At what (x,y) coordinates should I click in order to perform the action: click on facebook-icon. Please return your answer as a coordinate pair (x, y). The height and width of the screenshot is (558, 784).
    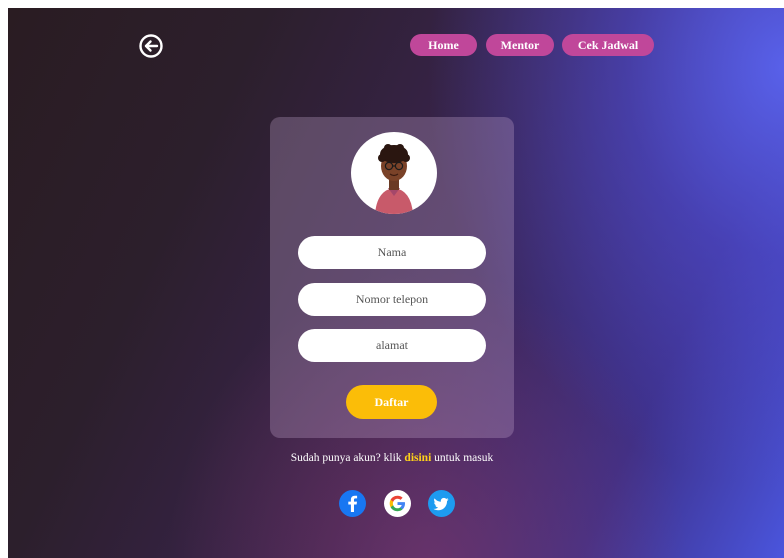
    Looking at the image, I should click on (352, 503).